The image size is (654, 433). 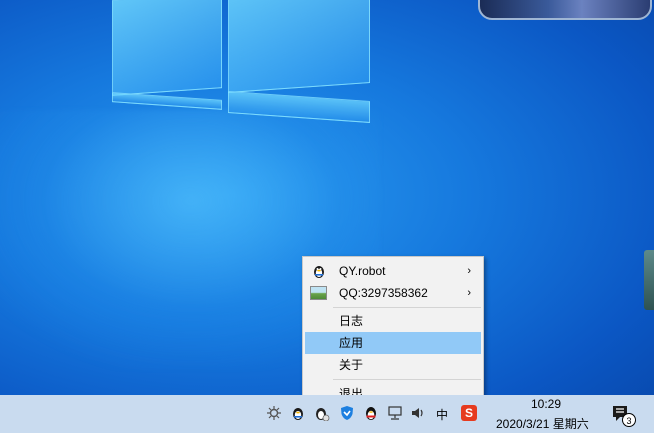 I want to click on menu-item-qq-account: QQ:3297358362 ›, so click(x=393, y=293).